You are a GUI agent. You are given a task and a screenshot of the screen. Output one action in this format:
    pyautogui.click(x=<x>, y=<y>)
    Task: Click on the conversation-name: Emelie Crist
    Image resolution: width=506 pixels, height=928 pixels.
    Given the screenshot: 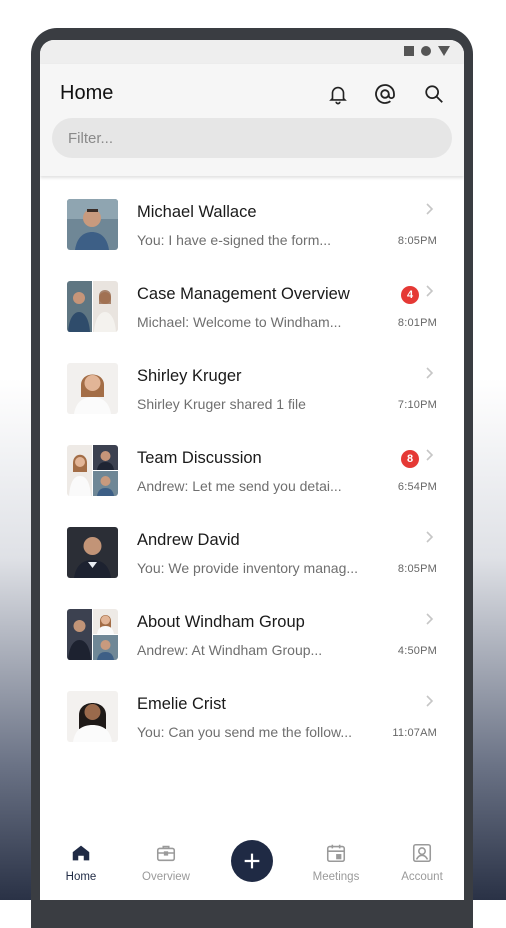 What is the action you would take?
    pyautogui.click(x=181, y=704)
    